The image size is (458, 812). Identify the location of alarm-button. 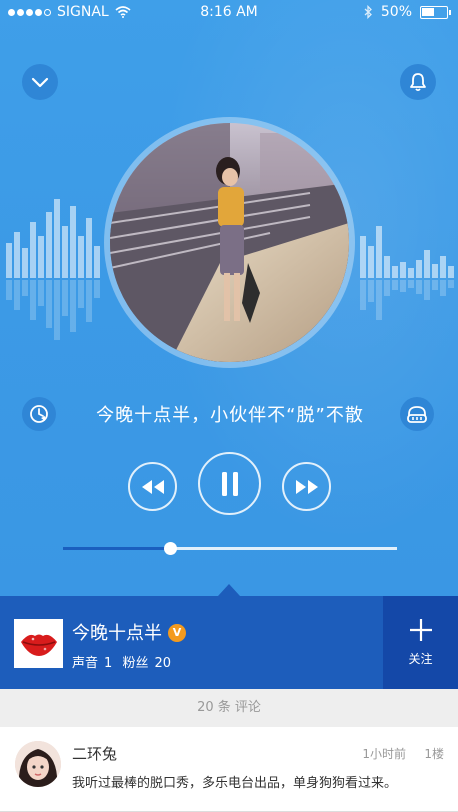
(418, 82).